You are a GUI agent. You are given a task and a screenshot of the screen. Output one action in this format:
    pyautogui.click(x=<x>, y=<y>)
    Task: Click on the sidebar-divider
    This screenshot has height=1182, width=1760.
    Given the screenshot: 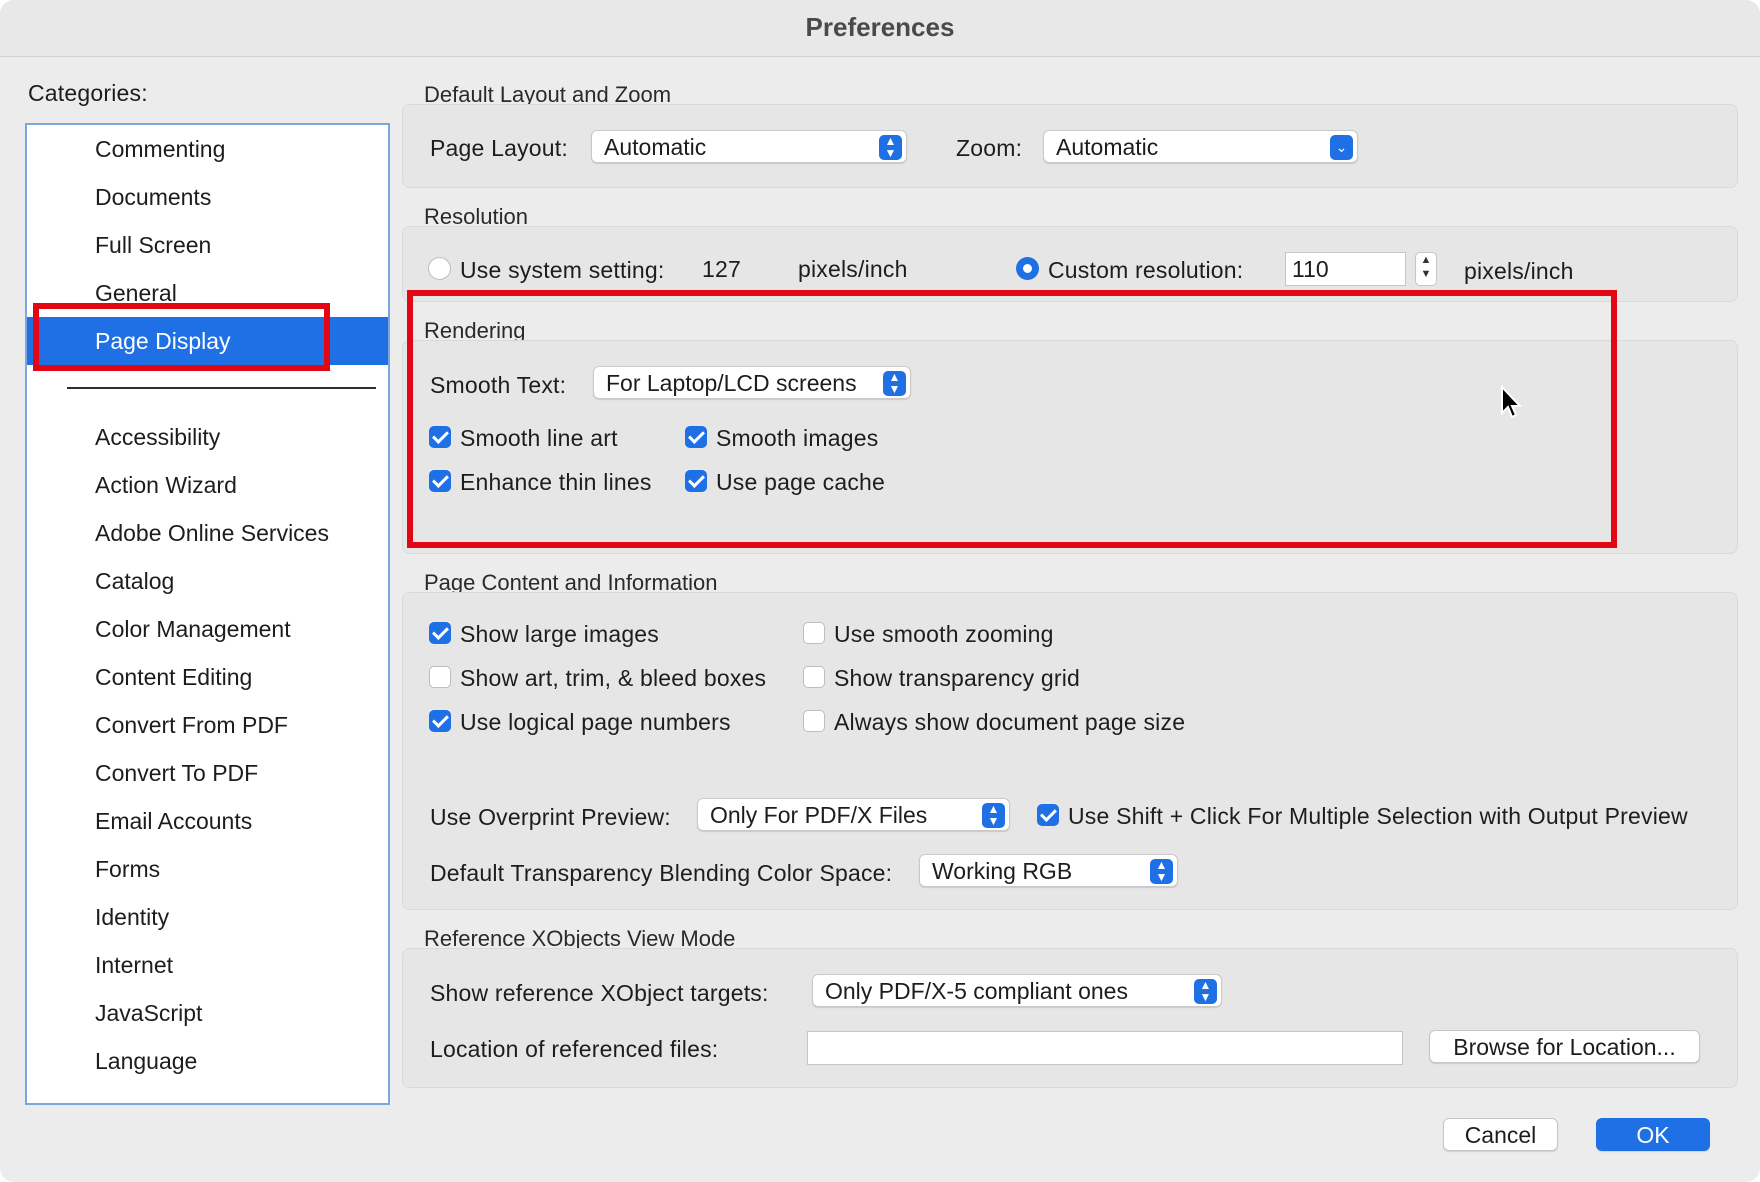 What is the action you would take?
    pyautogui.click(x=221, y=388)
    